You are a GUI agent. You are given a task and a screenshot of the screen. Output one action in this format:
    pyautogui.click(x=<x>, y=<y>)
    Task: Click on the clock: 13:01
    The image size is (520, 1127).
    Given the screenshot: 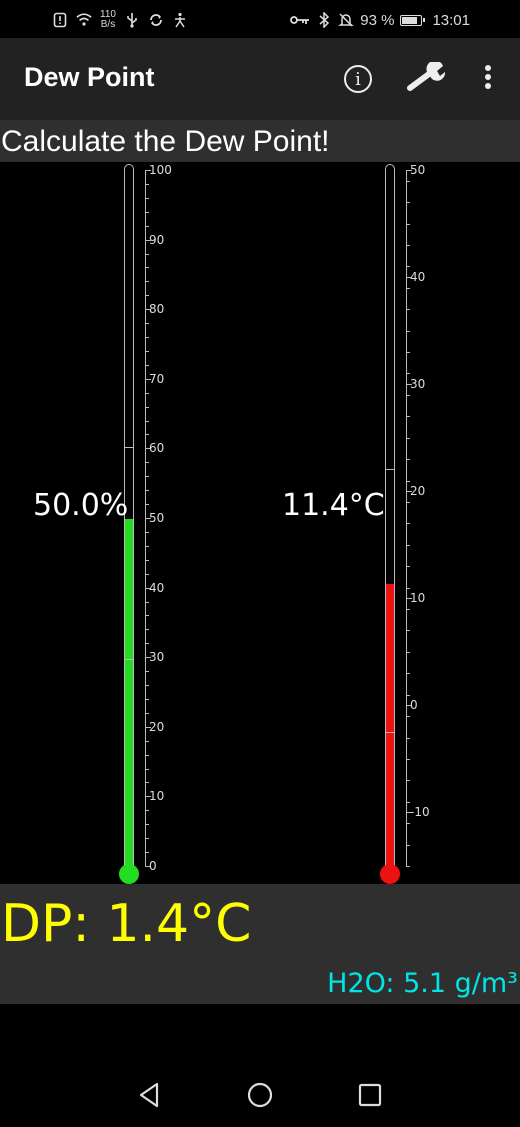 What is the action you would take?
    pyautogui.click(x=451, y=20)
    